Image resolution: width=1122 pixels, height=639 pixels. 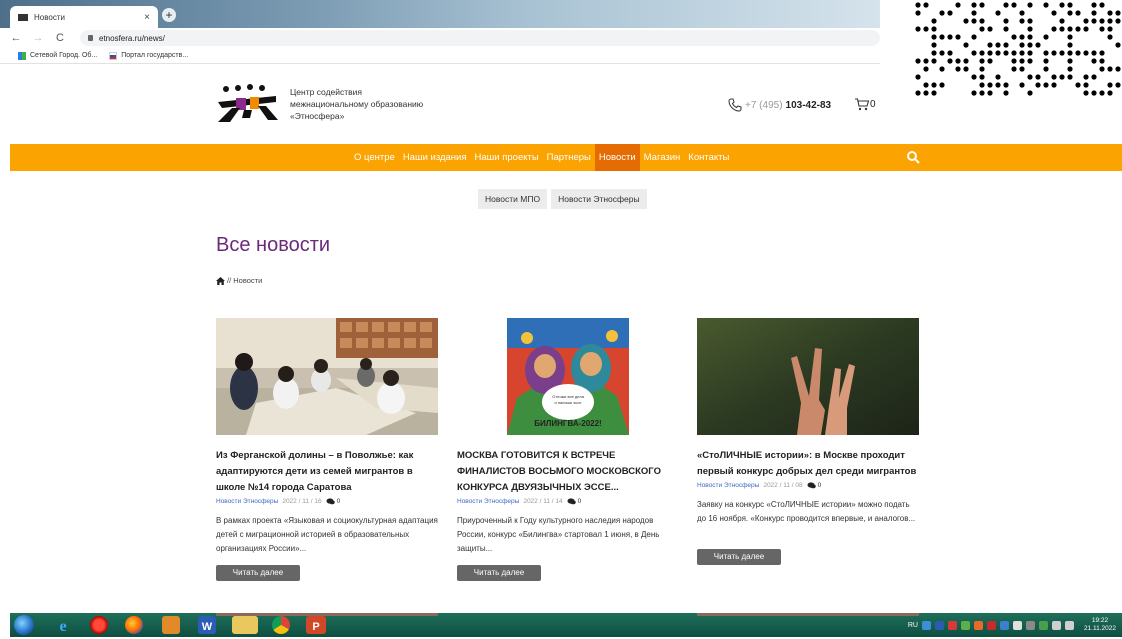 What do you see at coordinates (513, 199) in the screenshot?
I see `tab-news-mpo: Новости МПО` at bounding box center [513, 199].